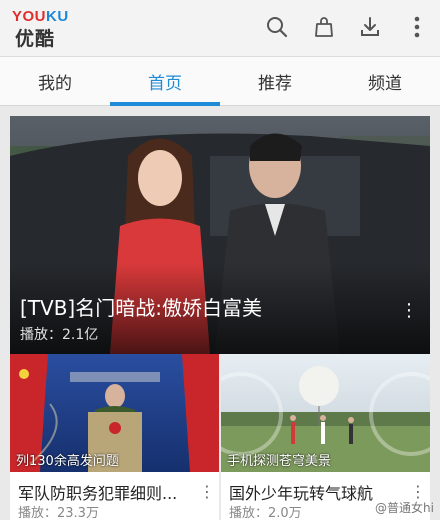 The width and height of the screenshot is (440, 520). I want to click on top-header: YOUKU 优酷, so click(220, 28).